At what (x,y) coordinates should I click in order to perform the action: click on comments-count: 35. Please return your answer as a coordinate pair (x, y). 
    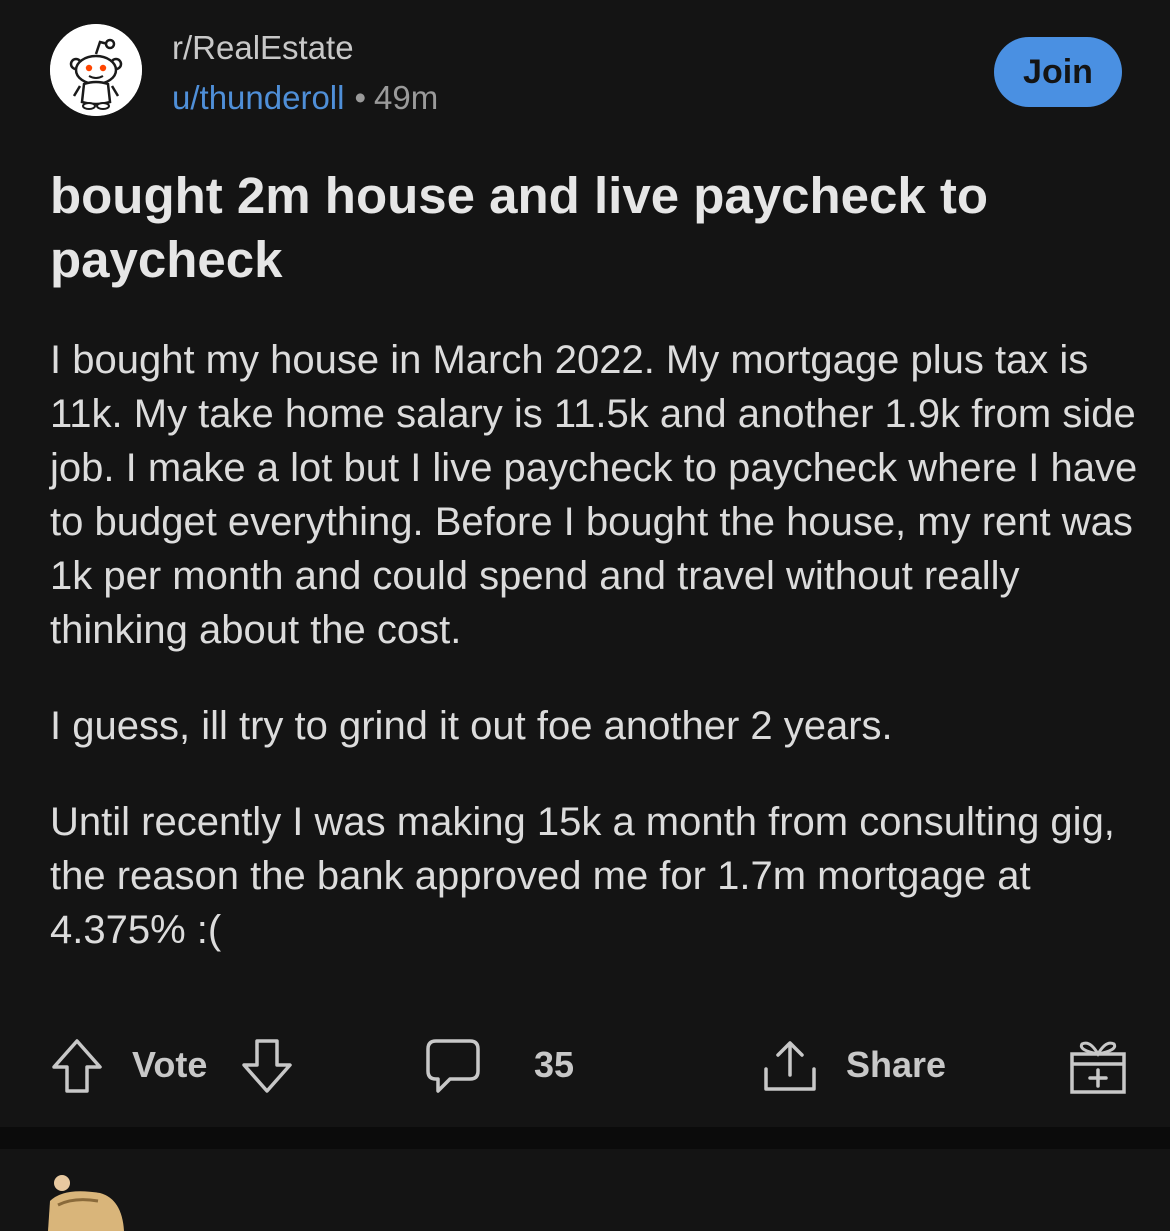
    Looking at the image, I should click on (554, 1064).